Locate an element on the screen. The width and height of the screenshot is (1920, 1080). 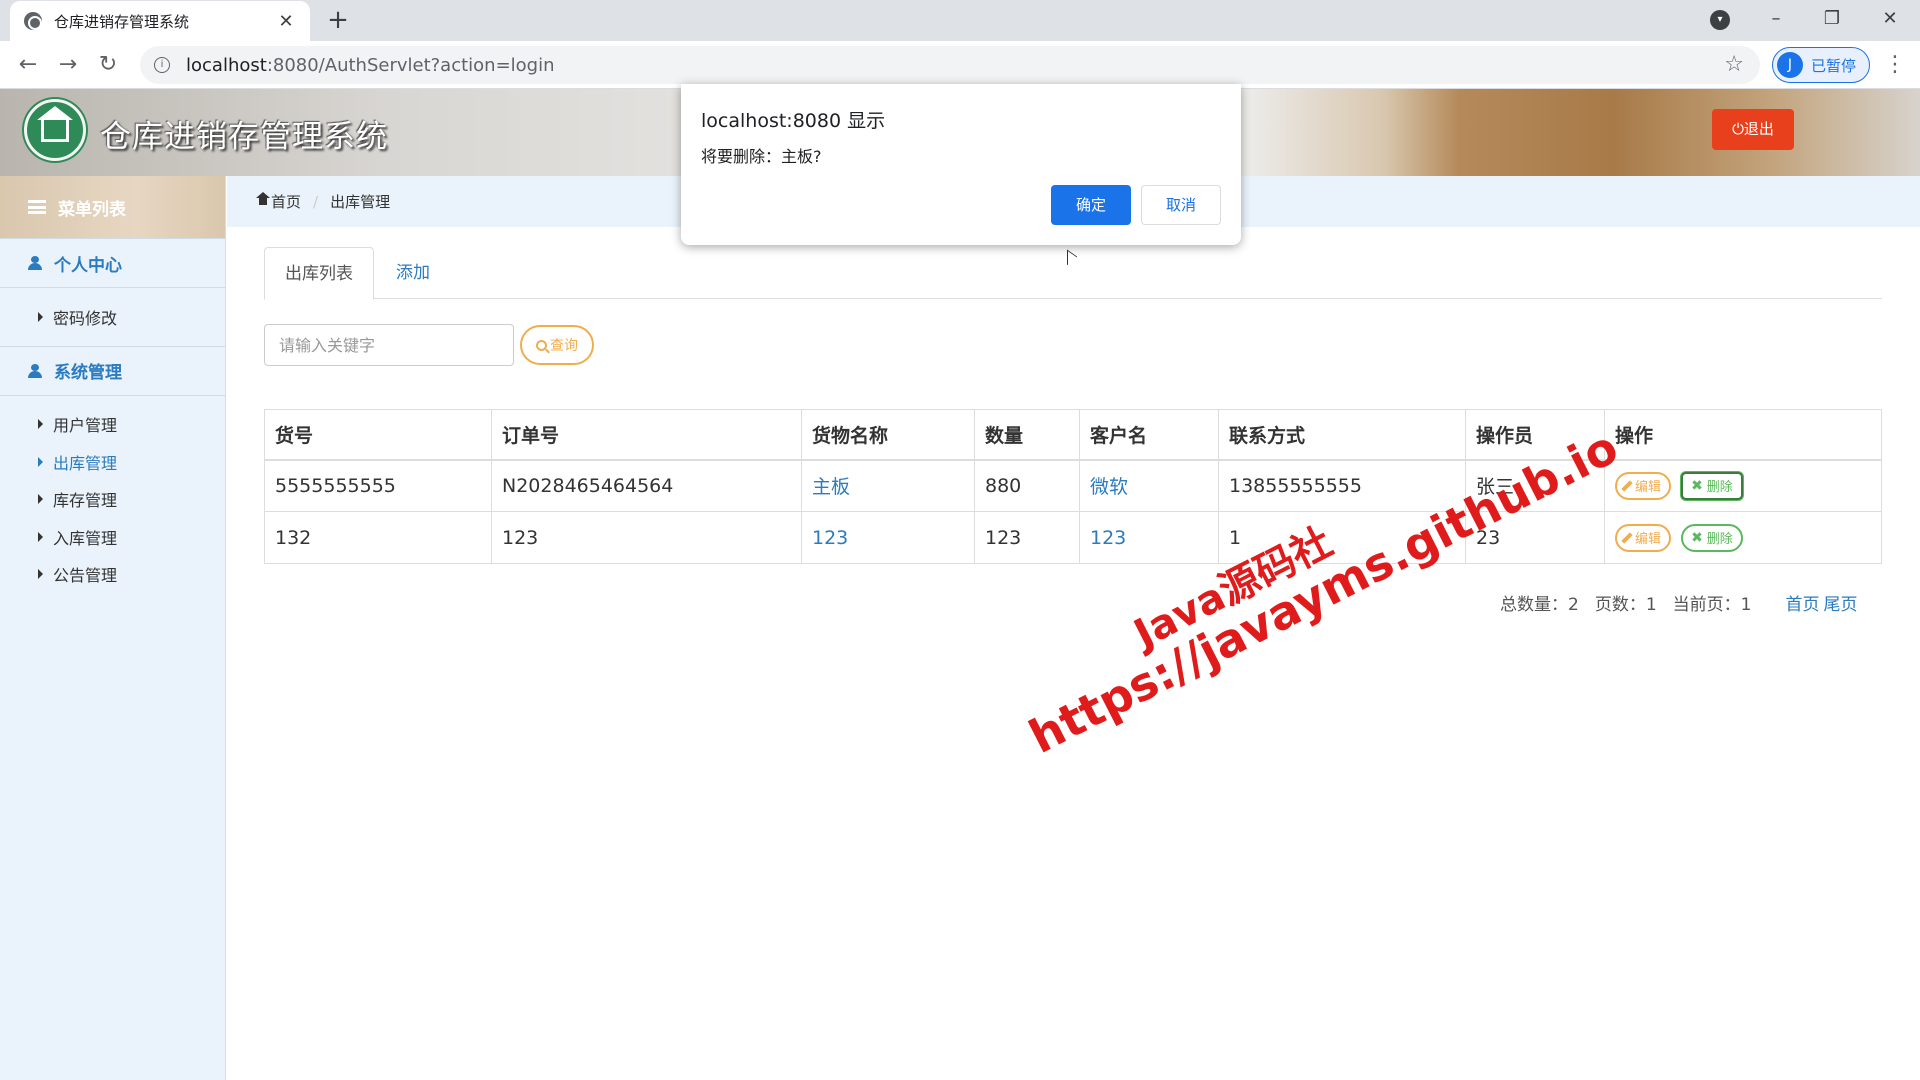
table-cell: 880 is located at coordinates (1027, 485).